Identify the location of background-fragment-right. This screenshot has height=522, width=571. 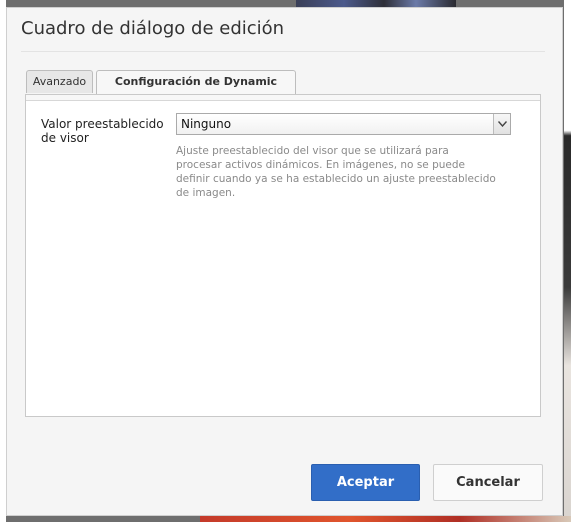
(567, 261).